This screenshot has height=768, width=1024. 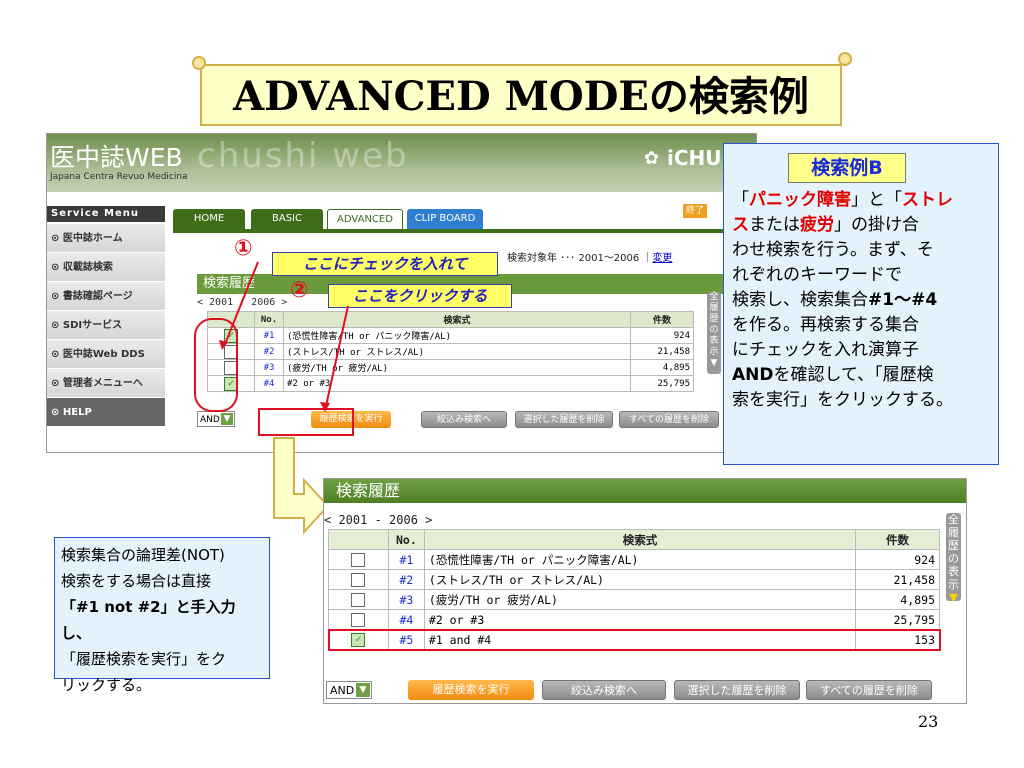 I want to click on delete-all-button: すべての履歴を削除, so click(x=869, y=690).